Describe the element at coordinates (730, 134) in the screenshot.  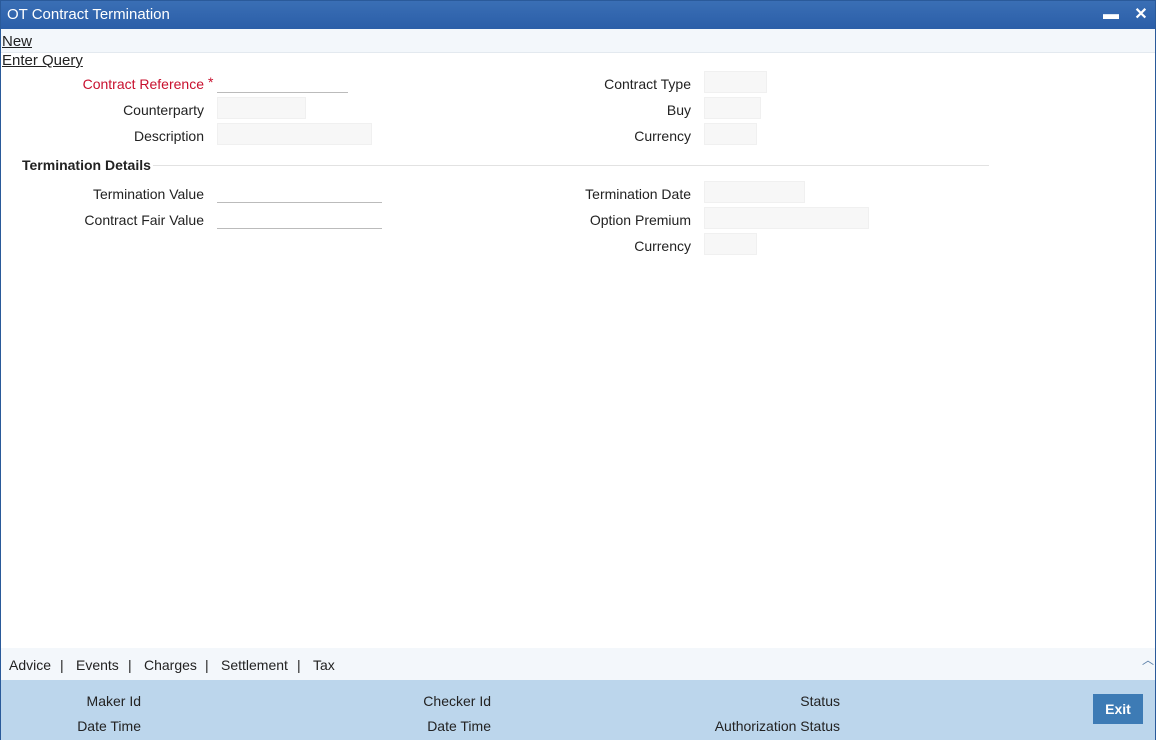
I see `currency-field` at that location.